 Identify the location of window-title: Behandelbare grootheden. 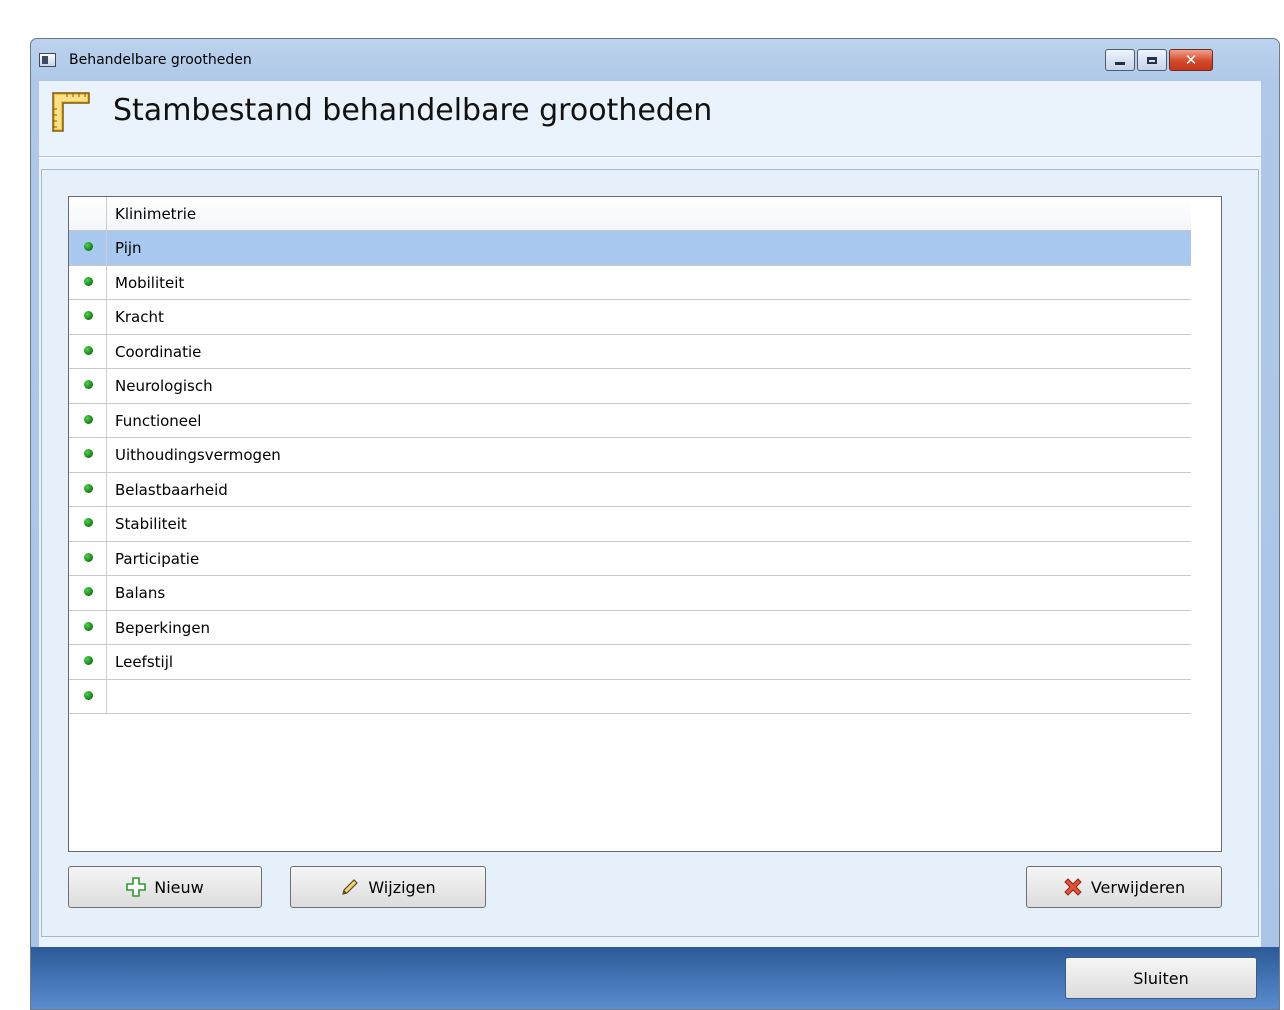
(160, 60).